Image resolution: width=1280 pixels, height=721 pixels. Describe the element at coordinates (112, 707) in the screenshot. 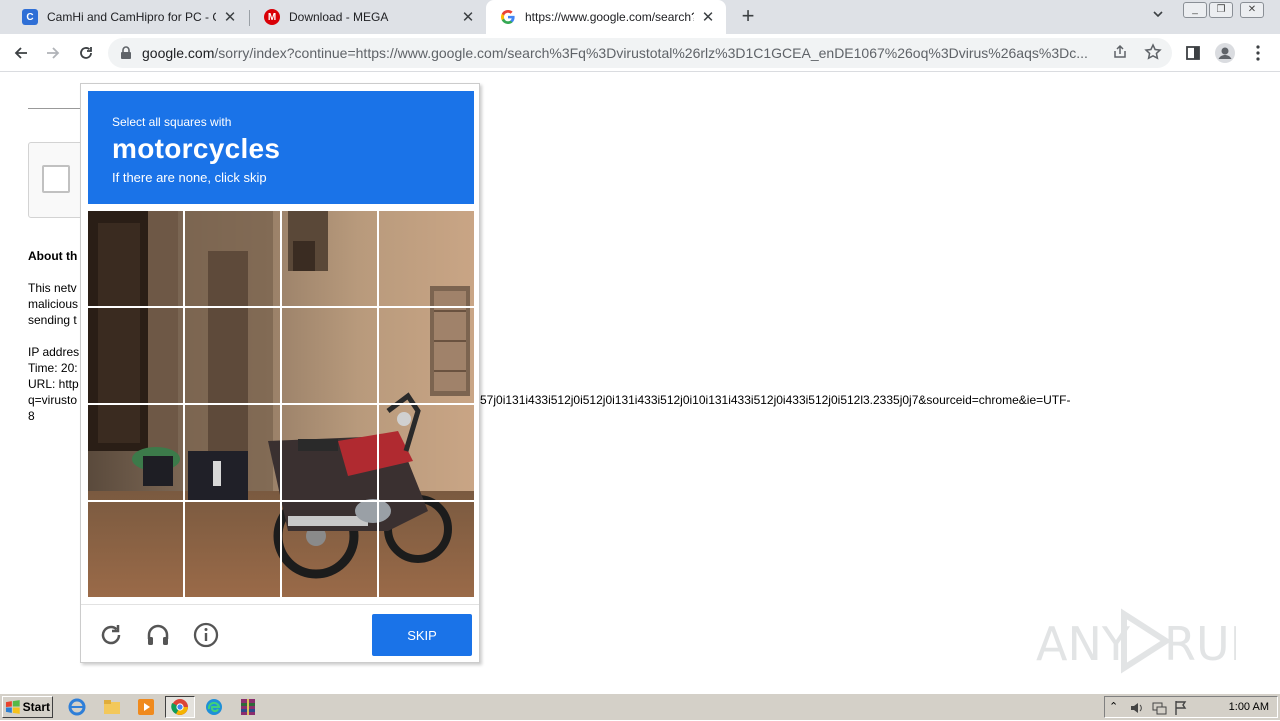

I see `explorer-icon` at that location.